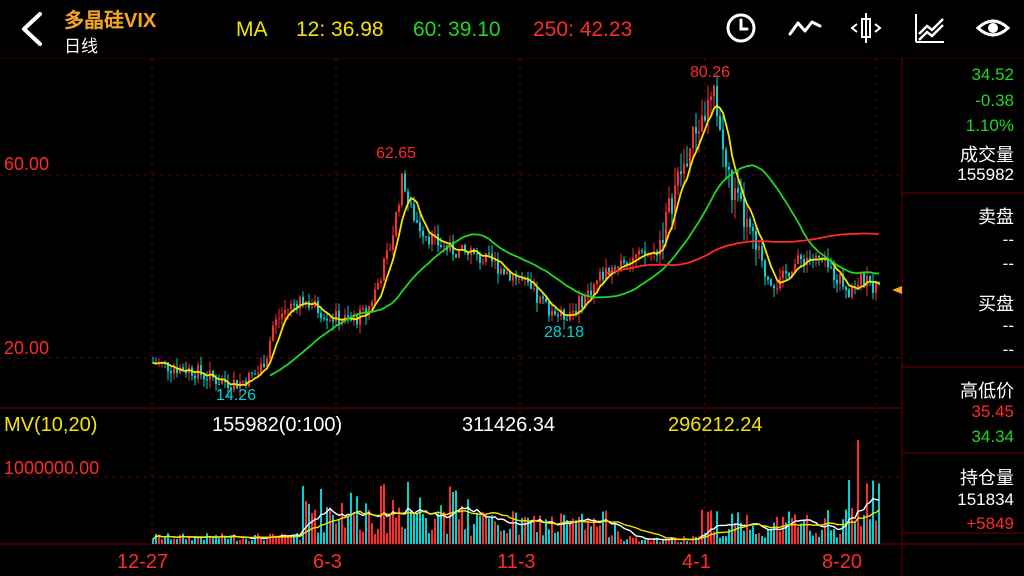 This screenshot has width=1024, height=576. I want to click on x-label-3: 11-3, so click(516, 562).